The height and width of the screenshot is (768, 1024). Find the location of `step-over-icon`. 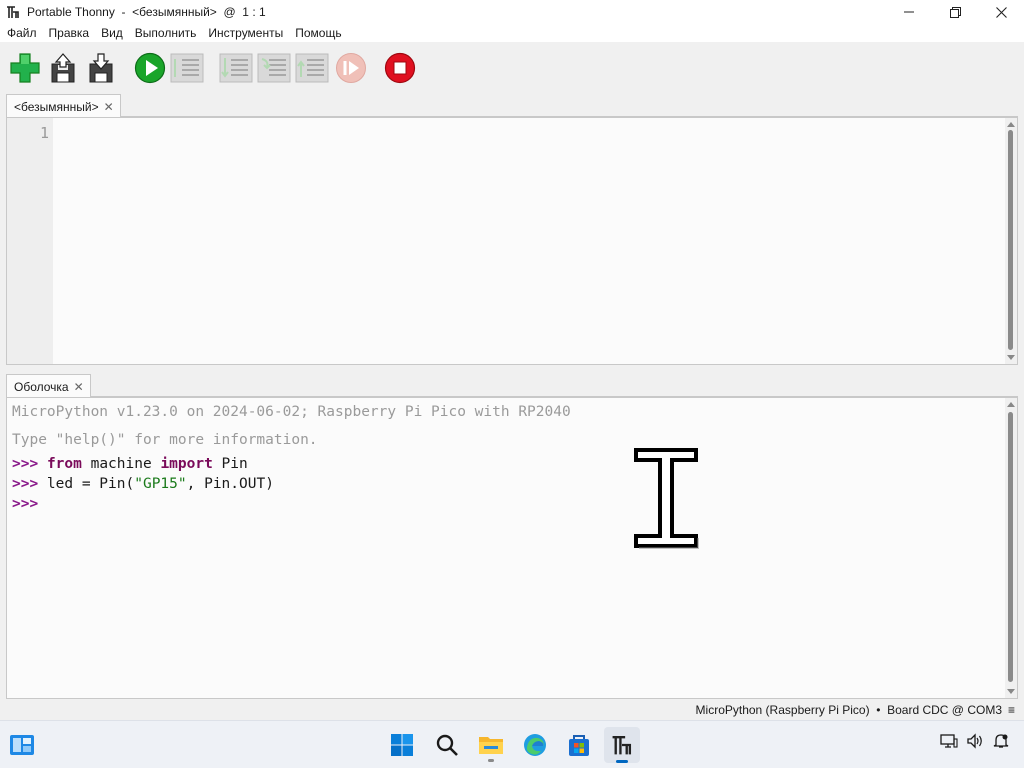

step-over-icon is located at coordinates (236, 68).